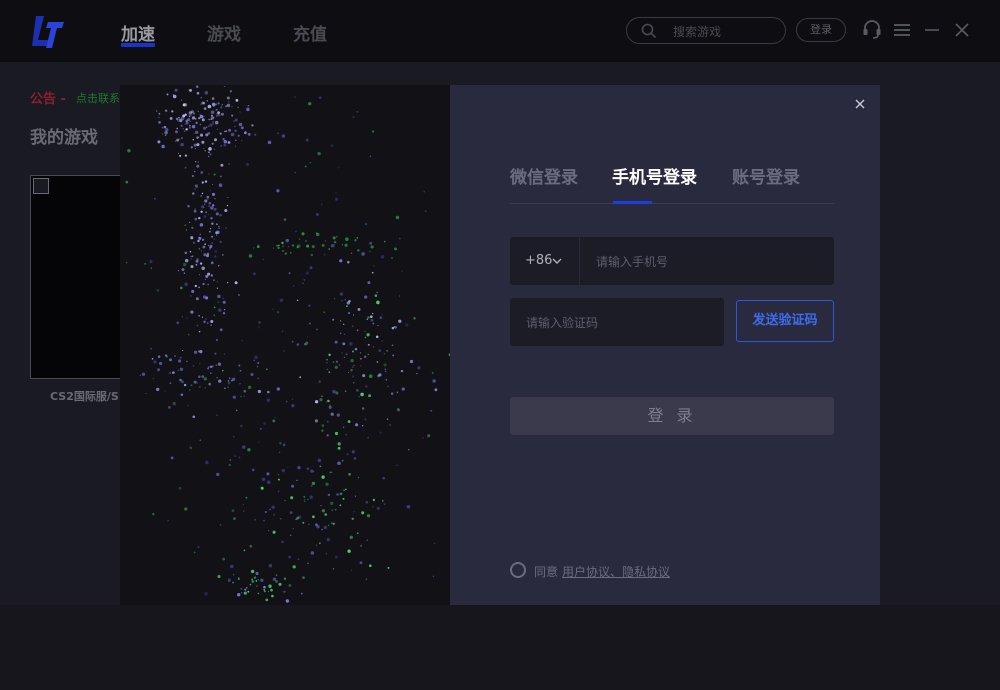 The height and width of the screenshot is (690, 1000). Describe the element at coordinates (785, 321) in the screenshot. I see `send-code-button: 发送验证码` at that location.